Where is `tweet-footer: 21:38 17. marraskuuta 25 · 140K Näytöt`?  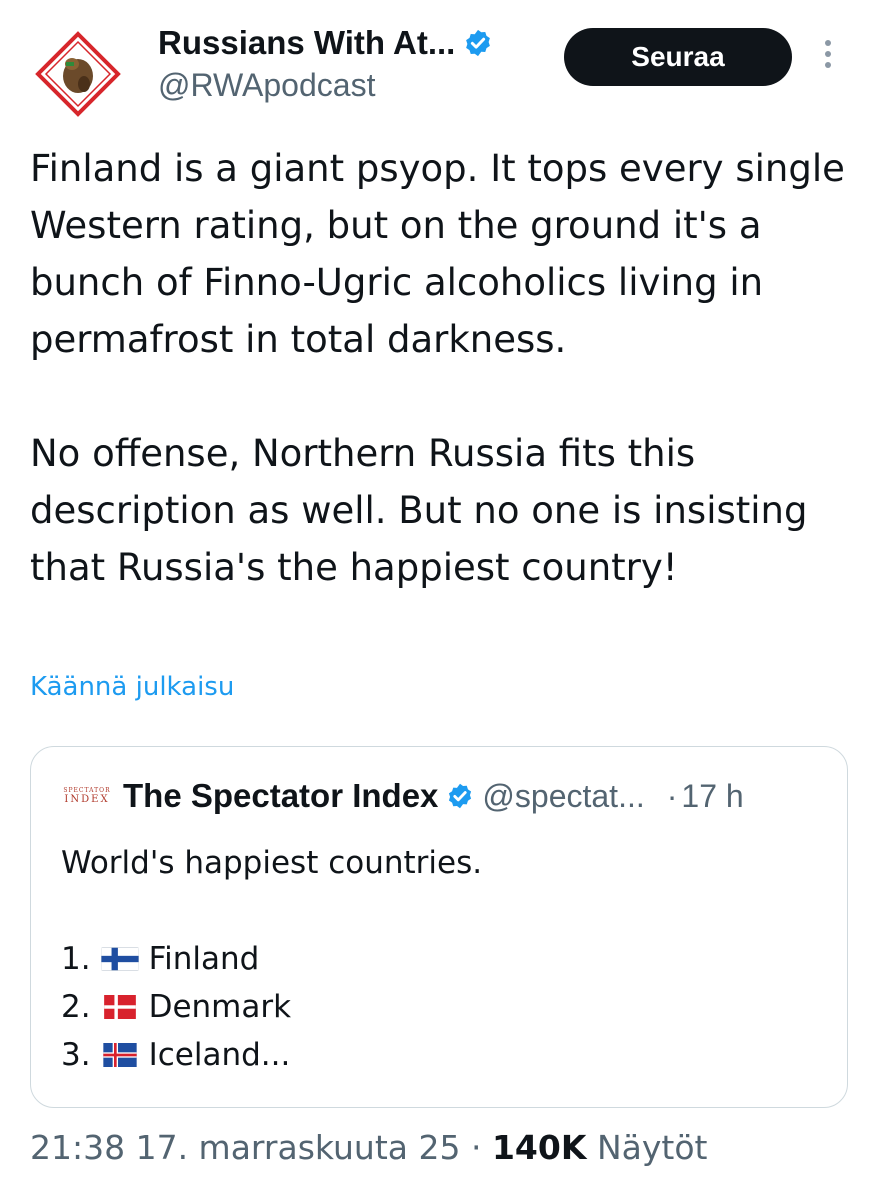 tweet-footer: 21:38 17. marraskuuta 25 · 140K Näytöt is located at coordinates (368, 1147).